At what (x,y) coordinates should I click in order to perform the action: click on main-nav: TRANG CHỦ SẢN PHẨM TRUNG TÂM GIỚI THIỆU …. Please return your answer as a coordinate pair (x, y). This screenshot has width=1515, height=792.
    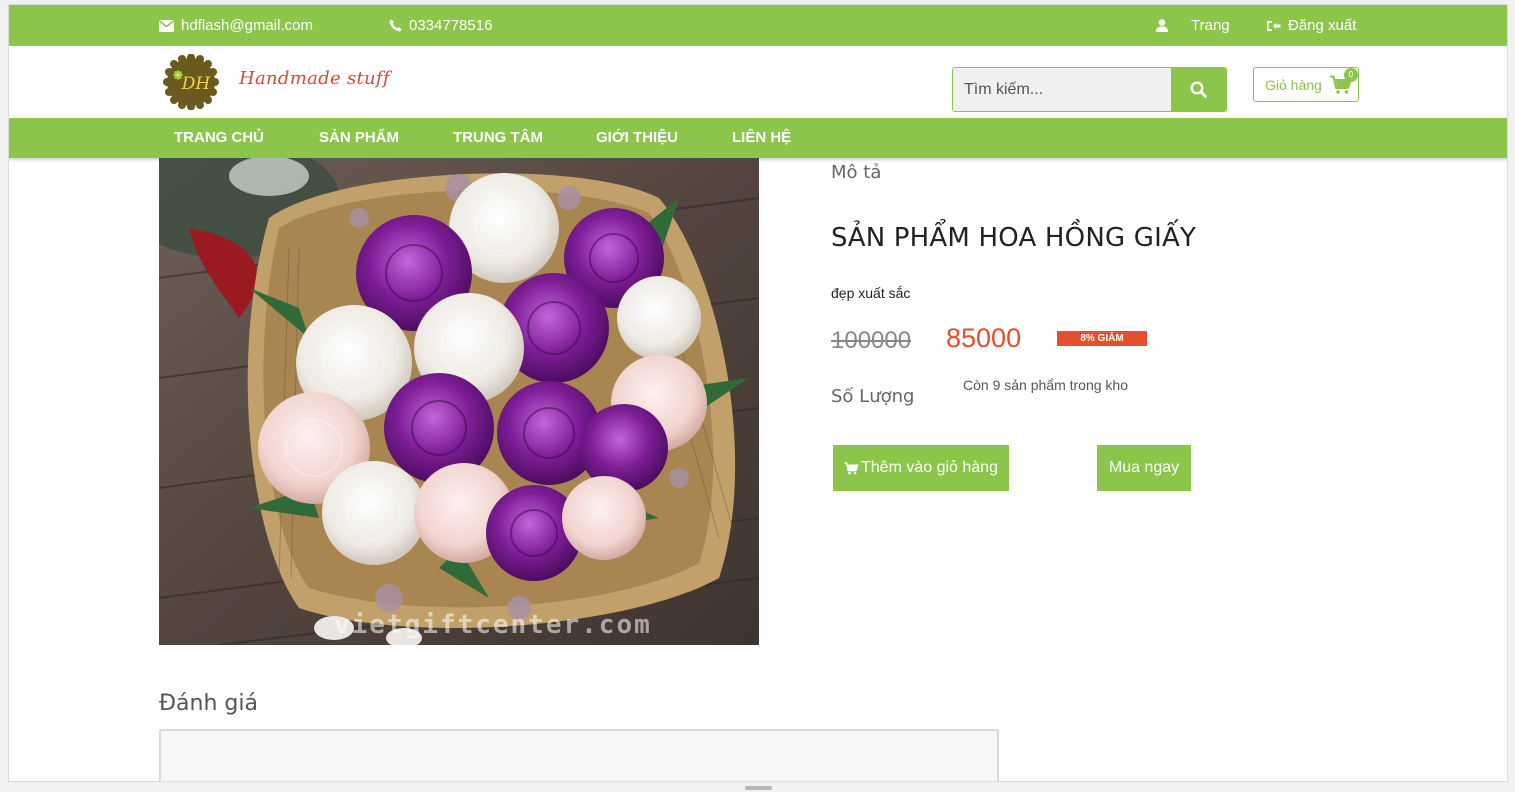
    Looking at the image, I should click on (758, 138).